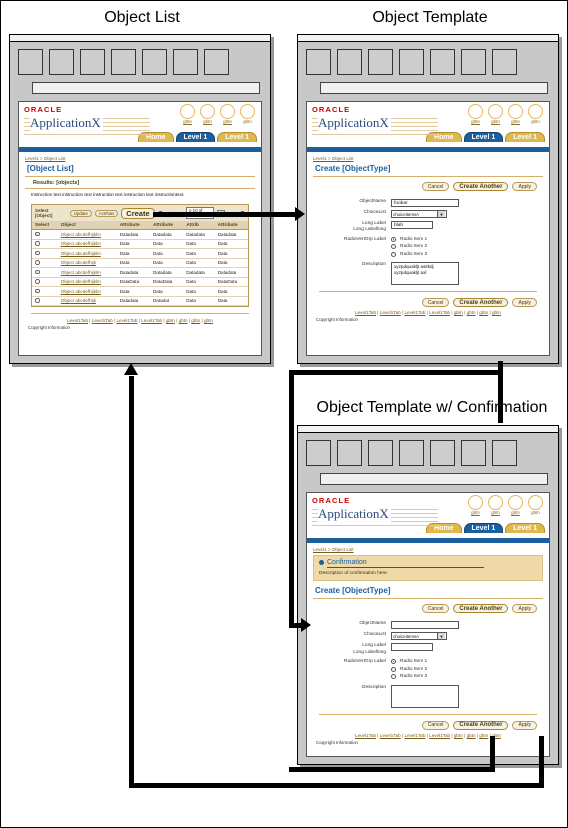  I want to click on description-textarea: xyzpdquakljt asitkdj xyzpdquakljt axl, so click(425, 274).